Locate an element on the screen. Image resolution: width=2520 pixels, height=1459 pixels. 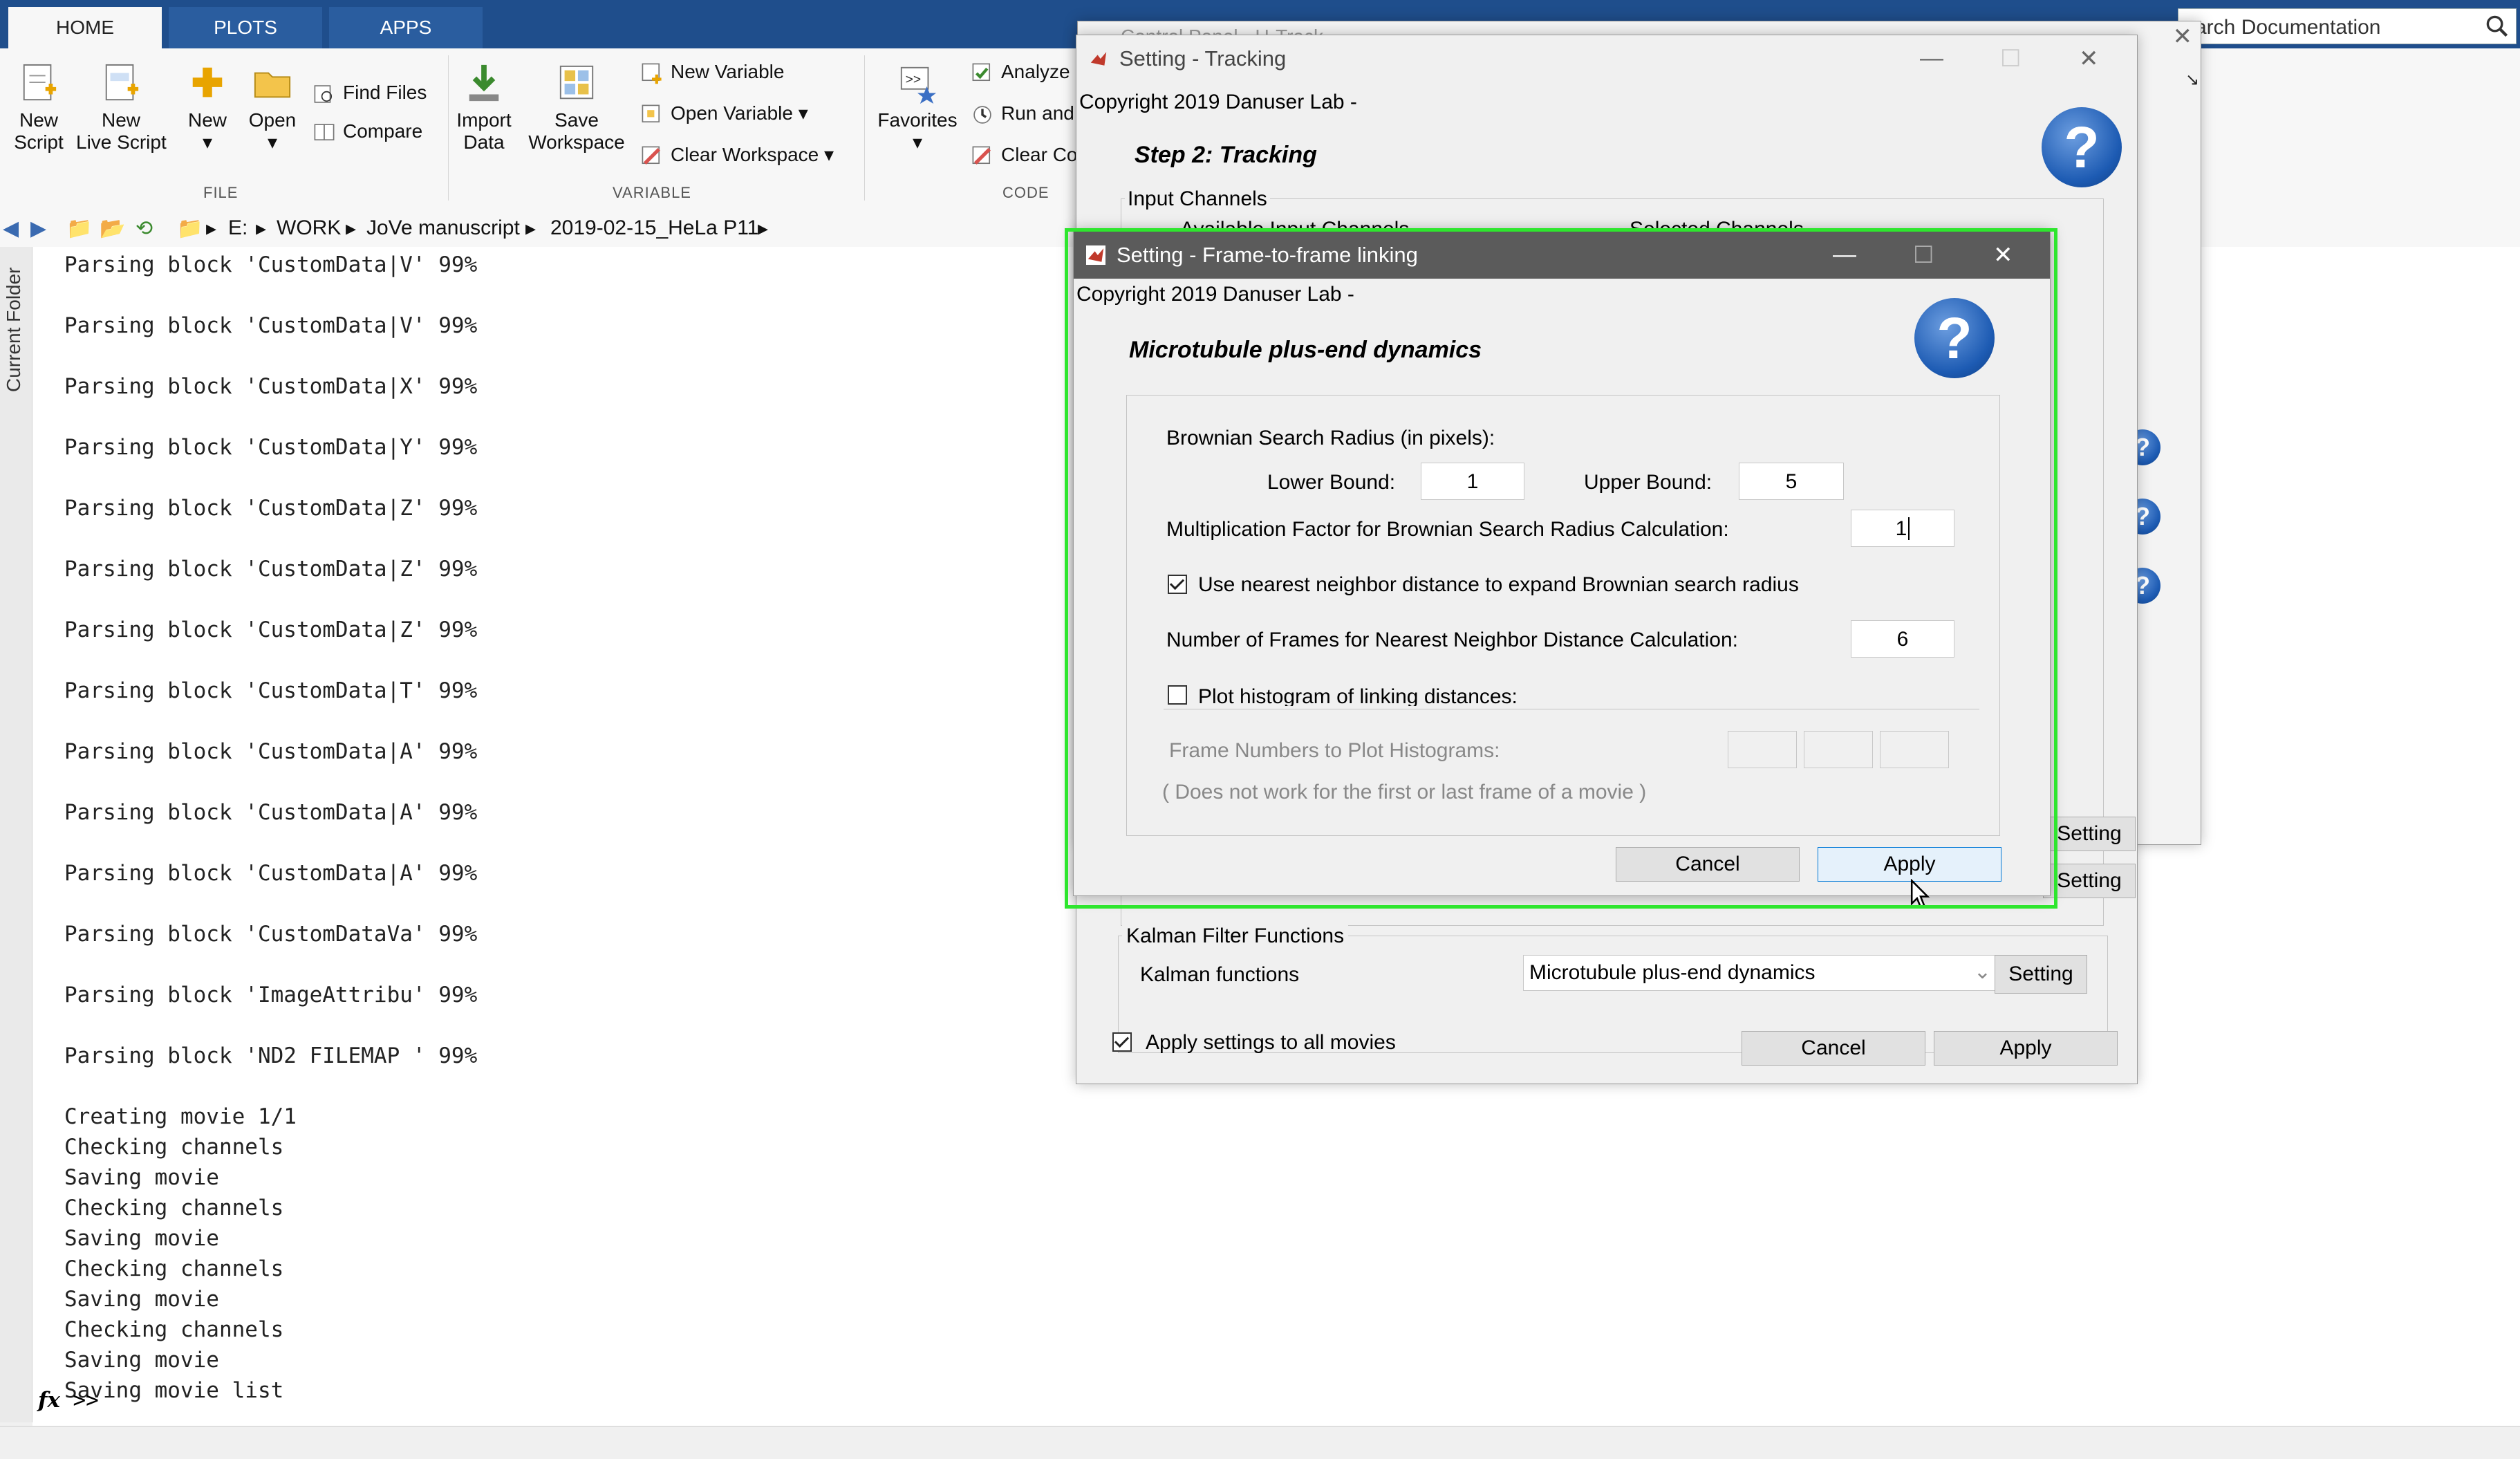
plus-icon is located at coordinates (207, 82).